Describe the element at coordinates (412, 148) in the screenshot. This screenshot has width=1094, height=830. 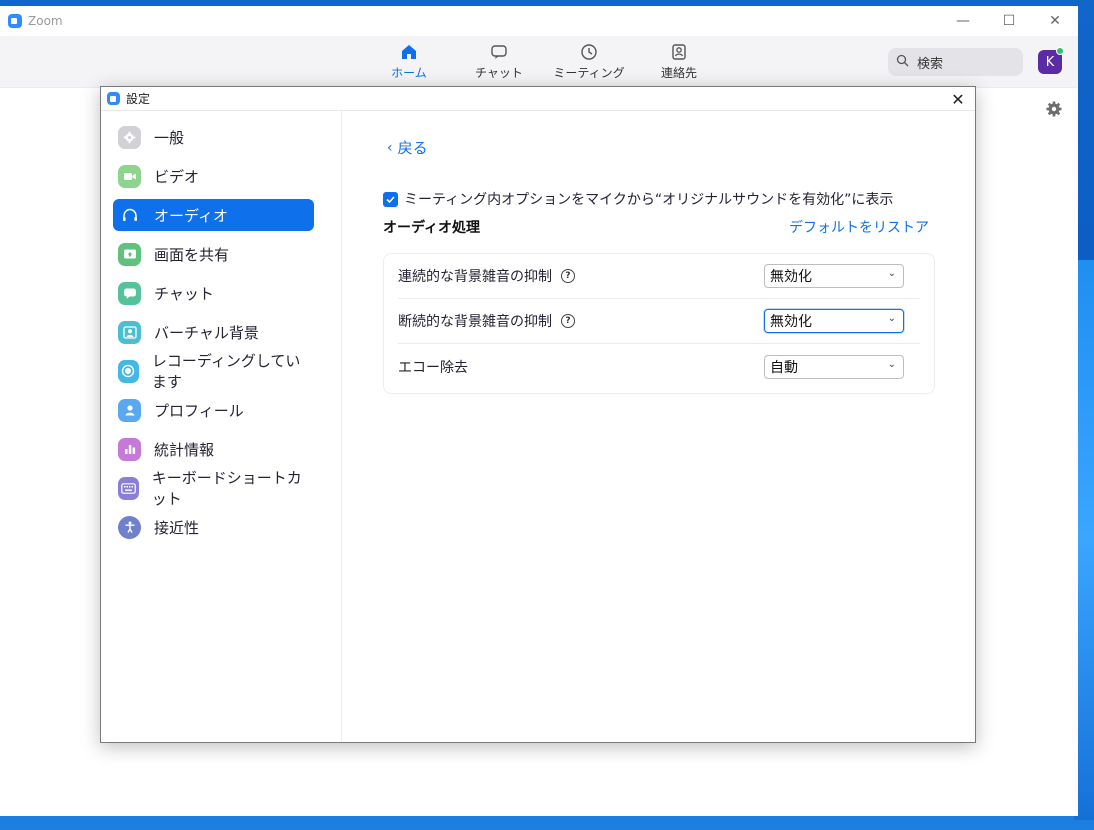
I see `back-label: 戻る` at that location.